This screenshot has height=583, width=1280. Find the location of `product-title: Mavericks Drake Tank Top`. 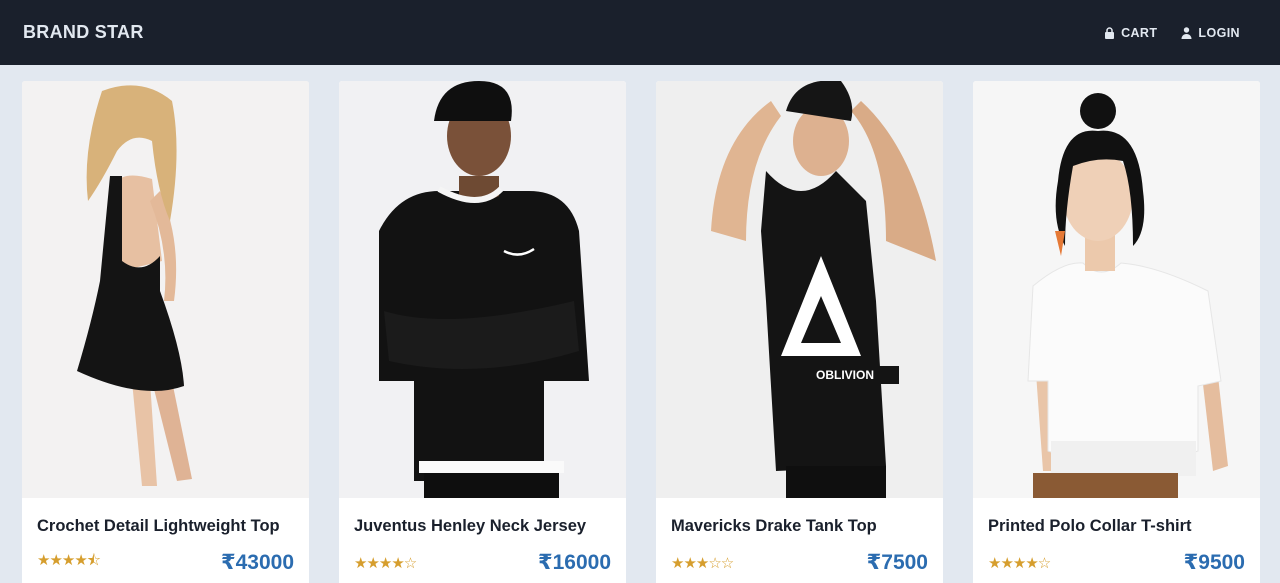

product-title: Mavericks Drake Tank Top is located at coordinates (799, 526).